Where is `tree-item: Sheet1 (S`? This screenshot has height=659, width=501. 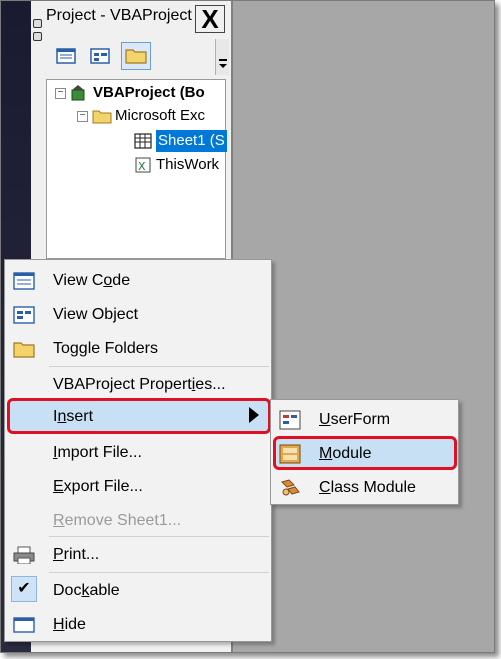
tree-item: Sheet1 (S is located at coordinates (180, 141).